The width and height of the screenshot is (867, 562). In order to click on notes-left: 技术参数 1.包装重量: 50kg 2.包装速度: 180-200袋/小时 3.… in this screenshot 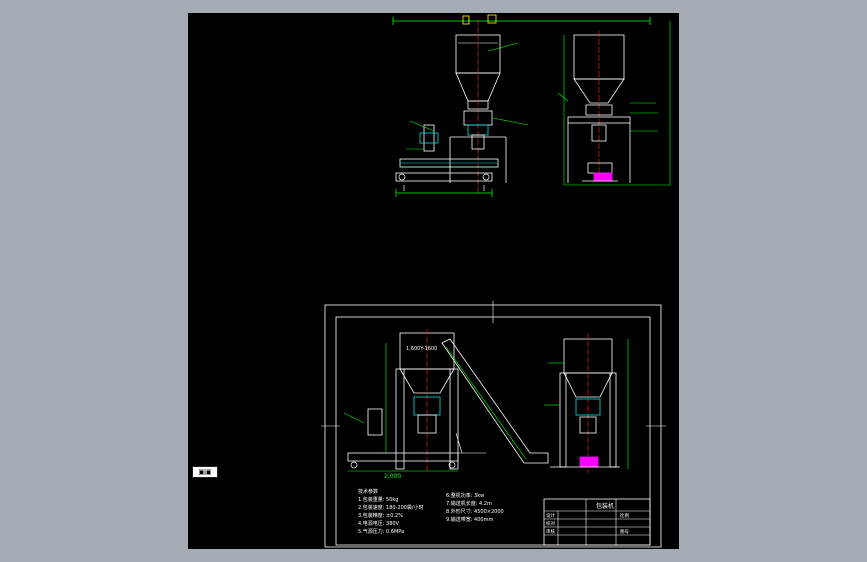, I will do `click(391, 511)`.